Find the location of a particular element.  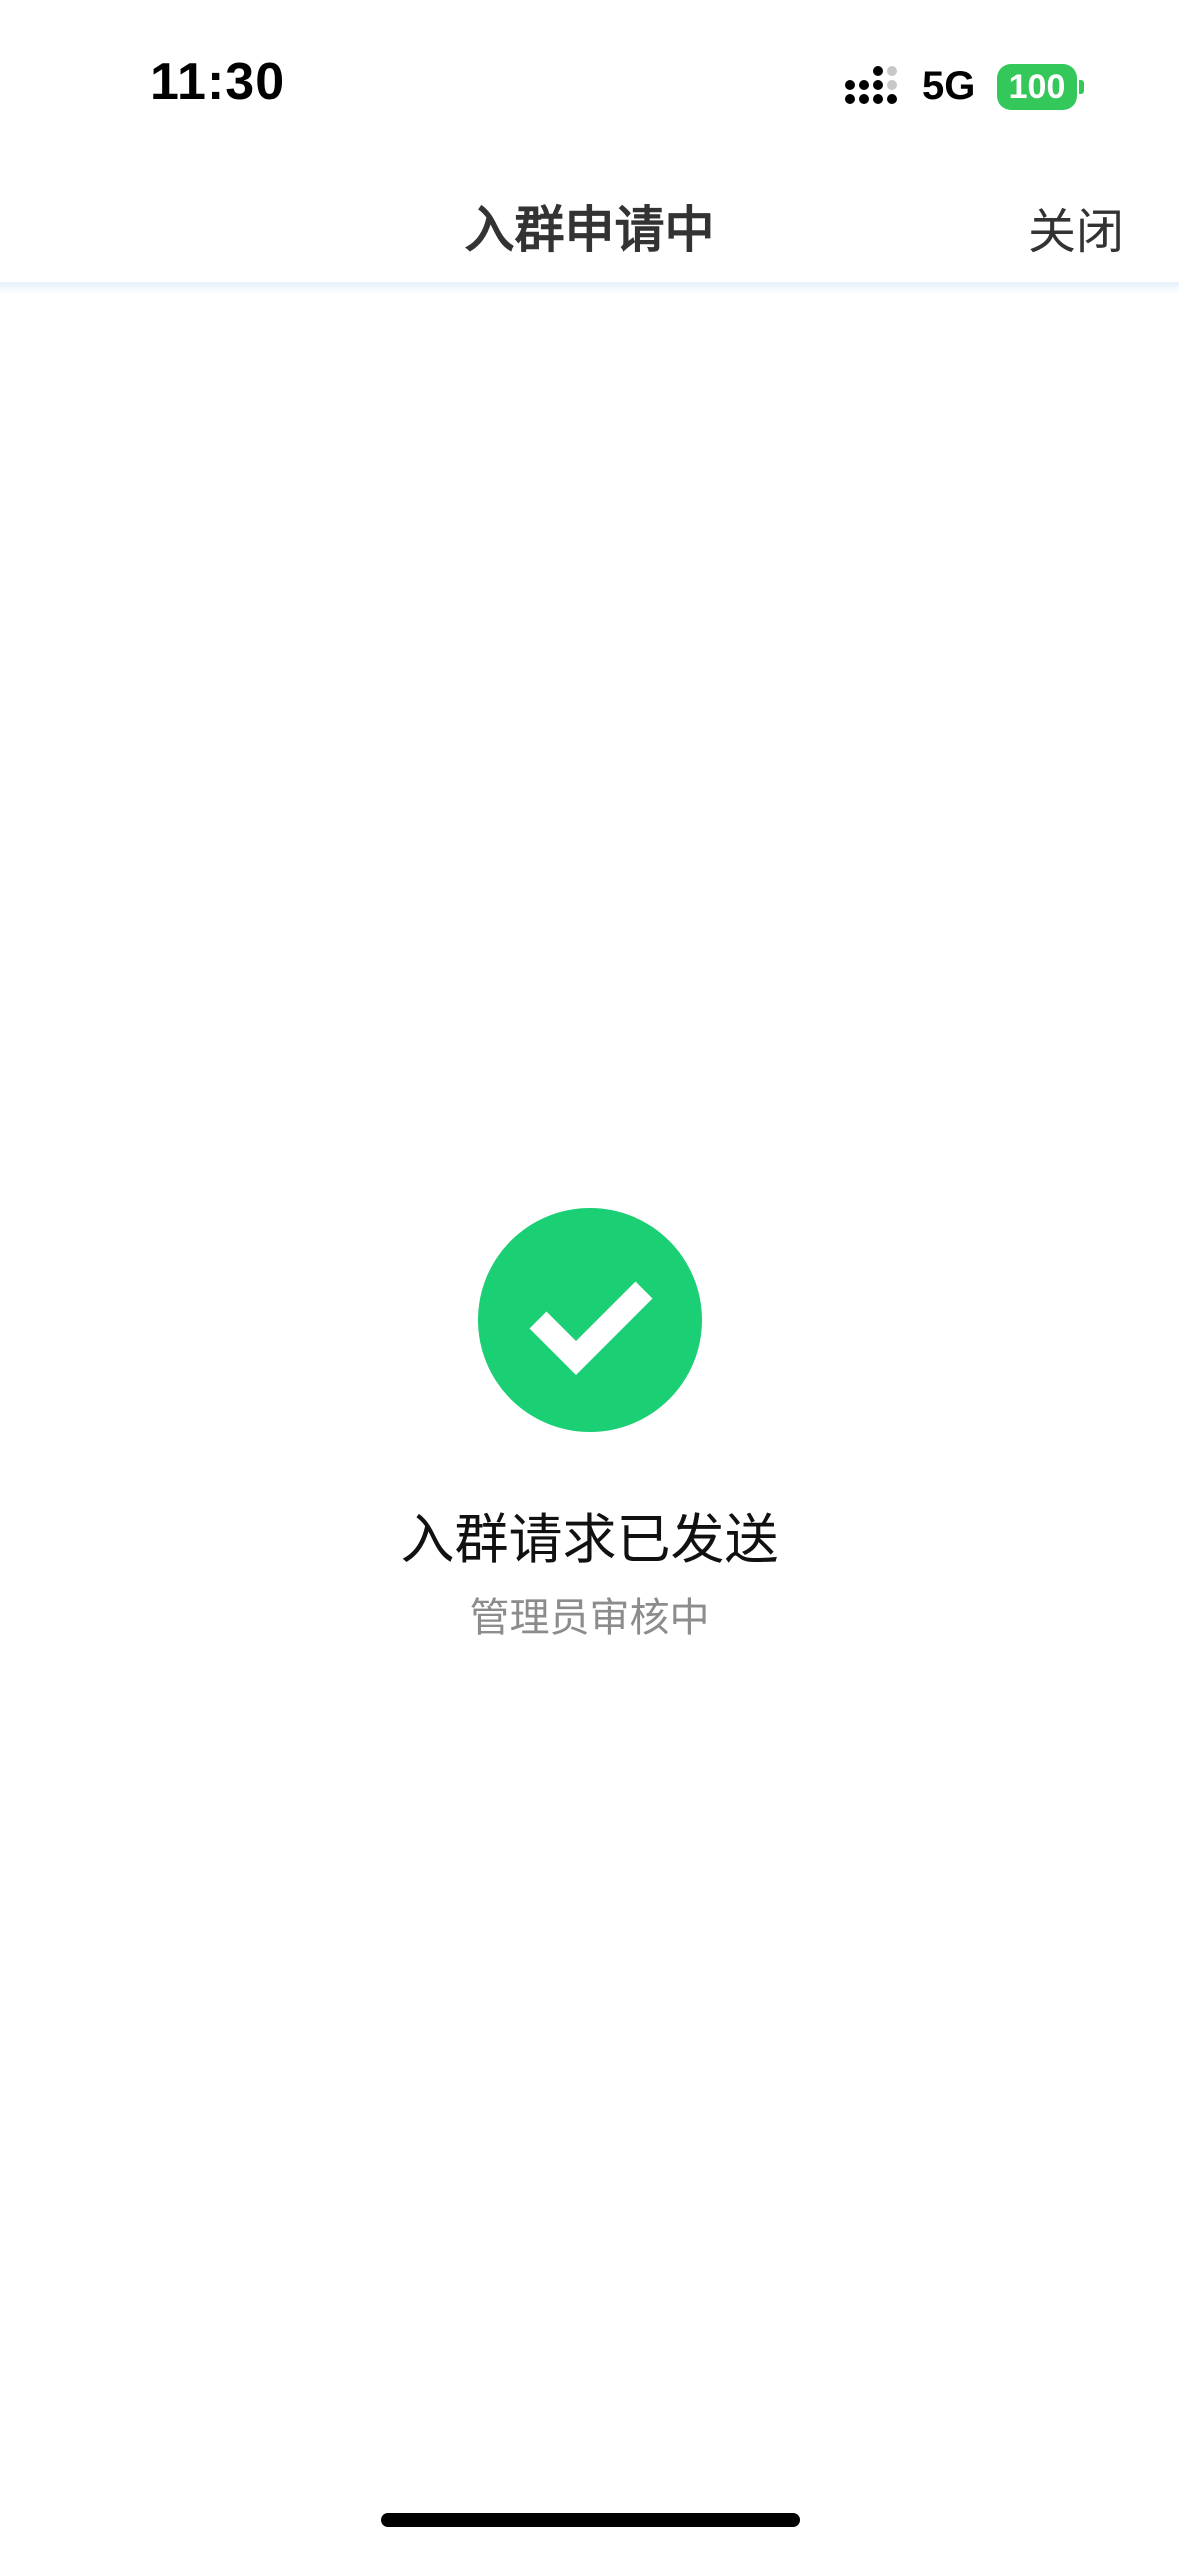

nav-divider is located at coordinates (589, 288).